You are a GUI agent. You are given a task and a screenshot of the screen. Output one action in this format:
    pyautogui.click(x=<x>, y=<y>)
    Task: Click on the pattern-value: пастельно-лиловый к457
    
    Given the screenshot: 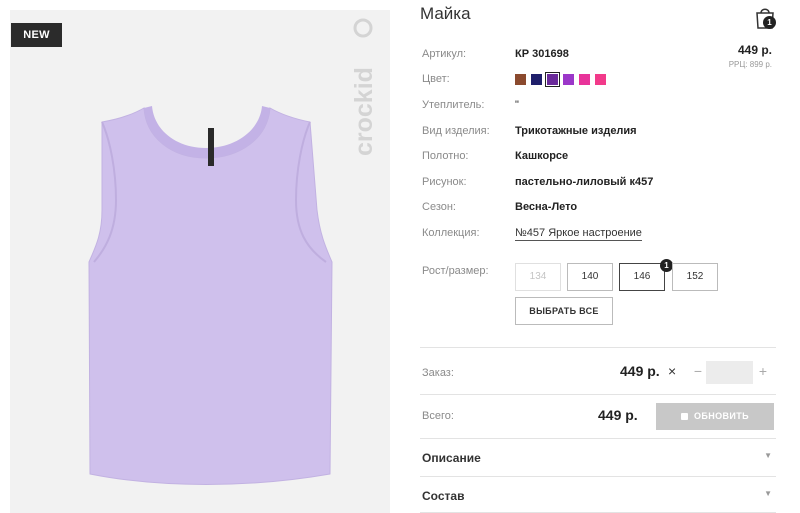 What is the action you would take?
    pyautogui.click(x=584, y=182)
    